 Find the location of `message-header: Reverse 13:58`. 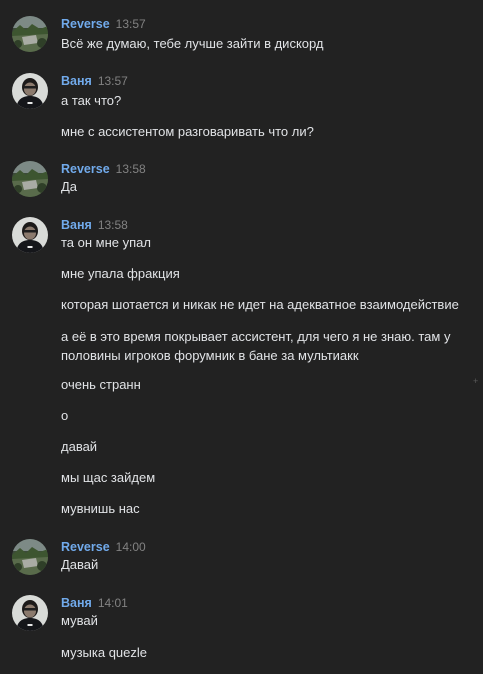

message-header: Reverse 13:58 is located at coordinates (103, 169).